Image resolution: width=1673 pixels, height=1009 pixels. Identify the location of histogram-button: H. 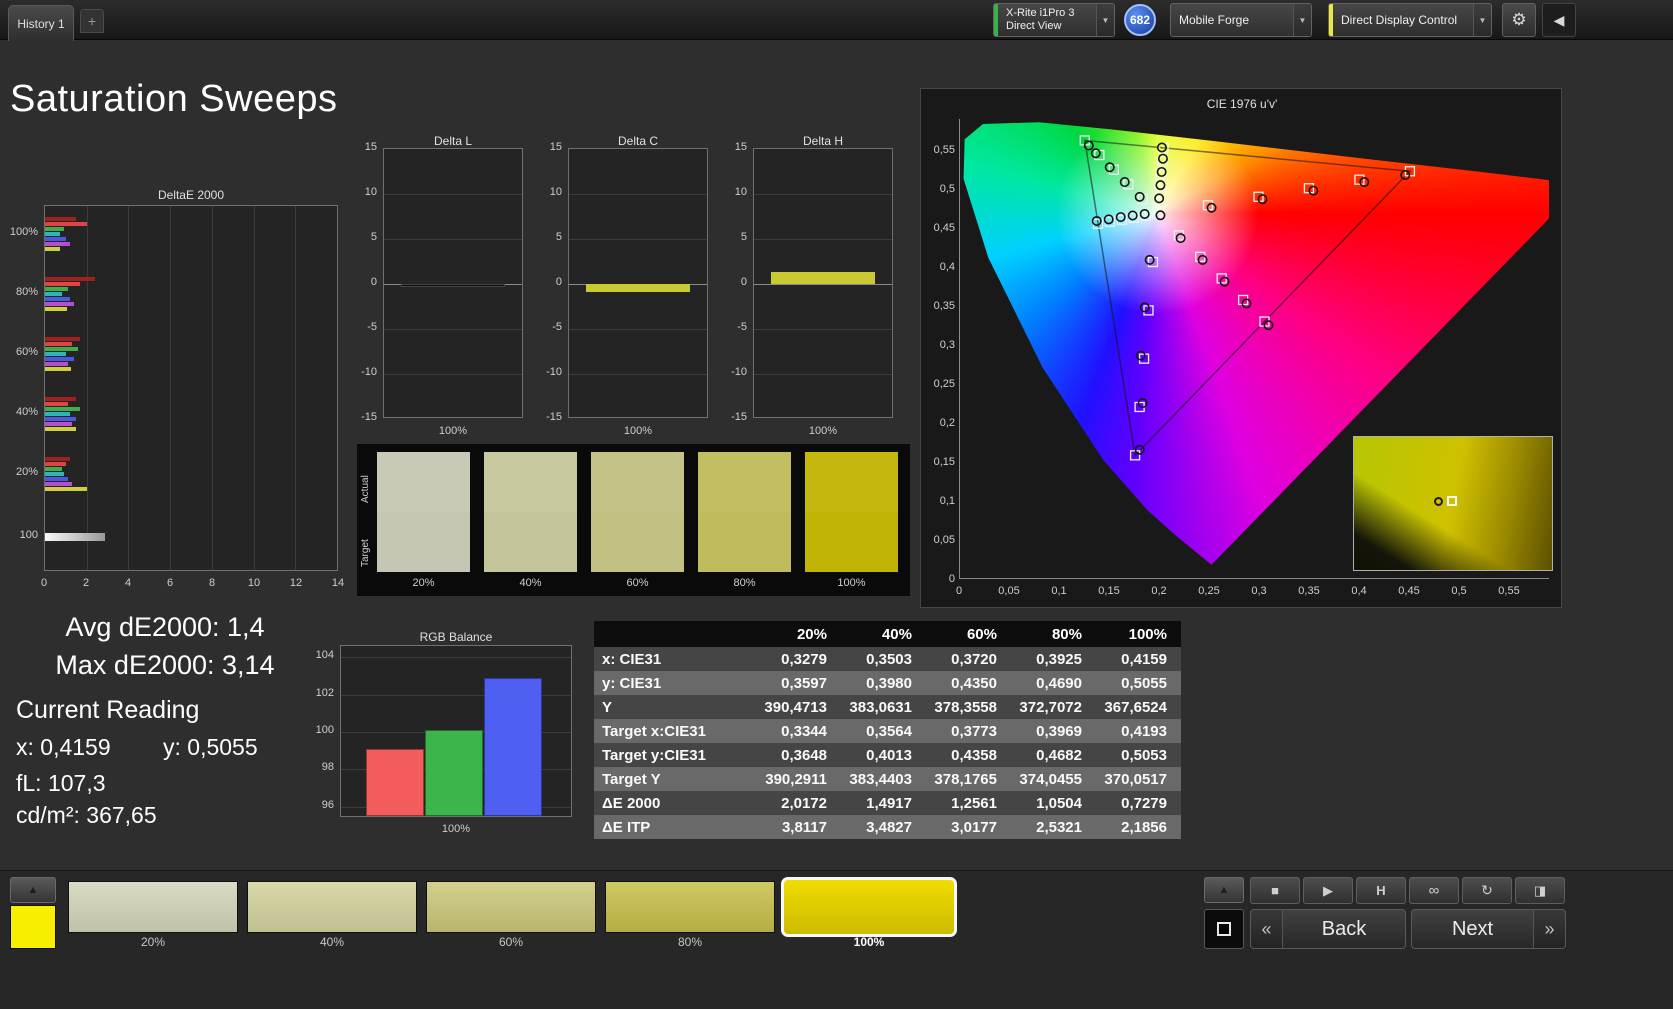
(1381, 890).